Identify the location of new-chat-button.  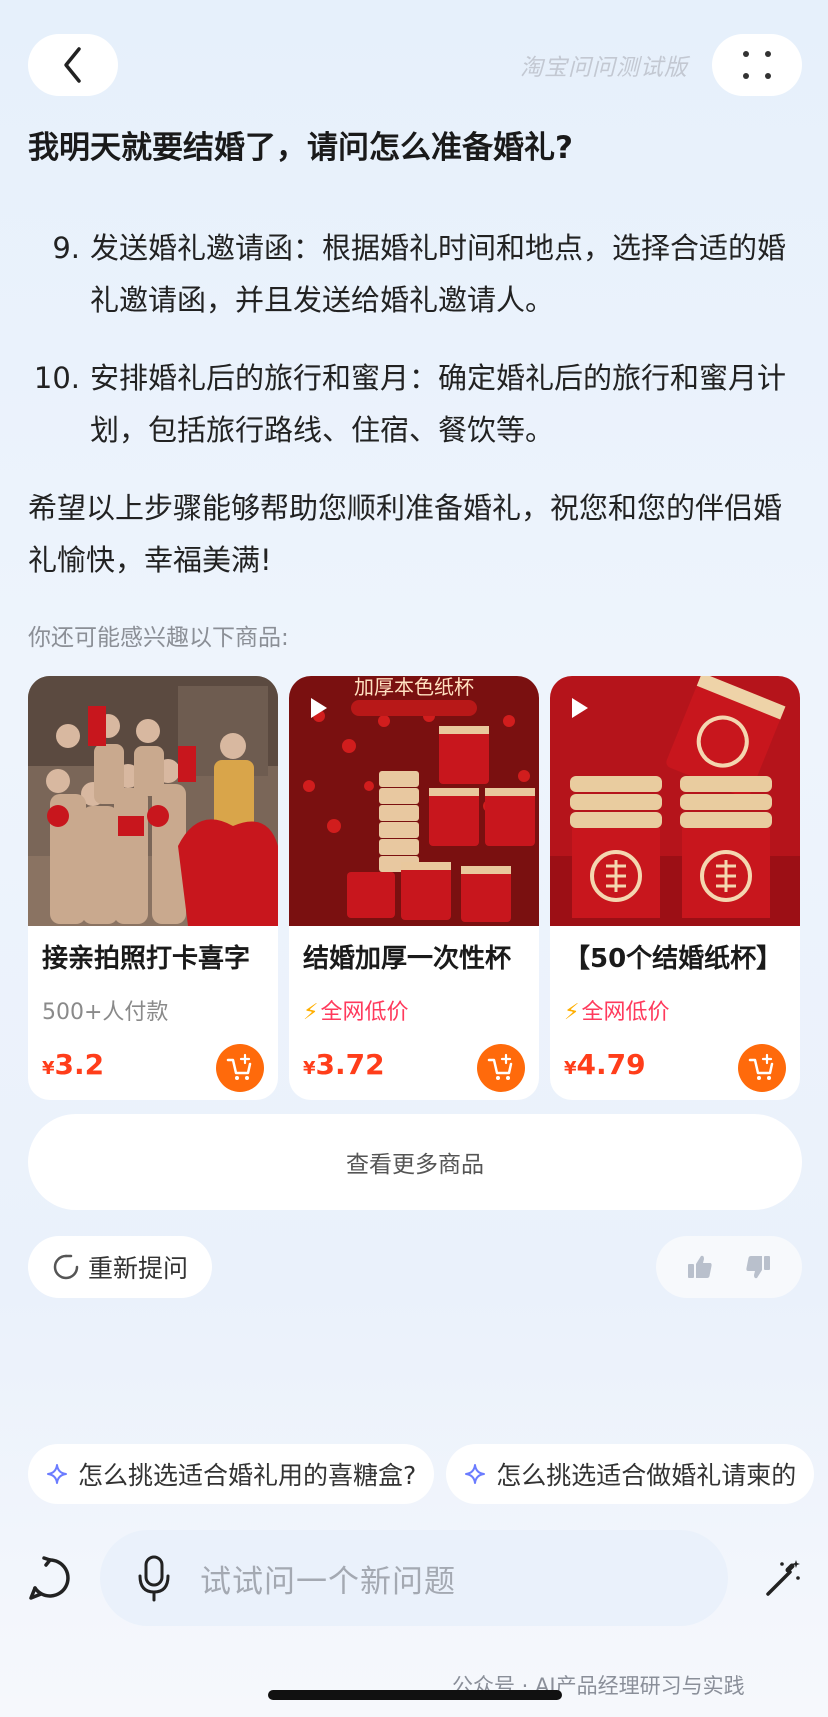
(50, 1578).